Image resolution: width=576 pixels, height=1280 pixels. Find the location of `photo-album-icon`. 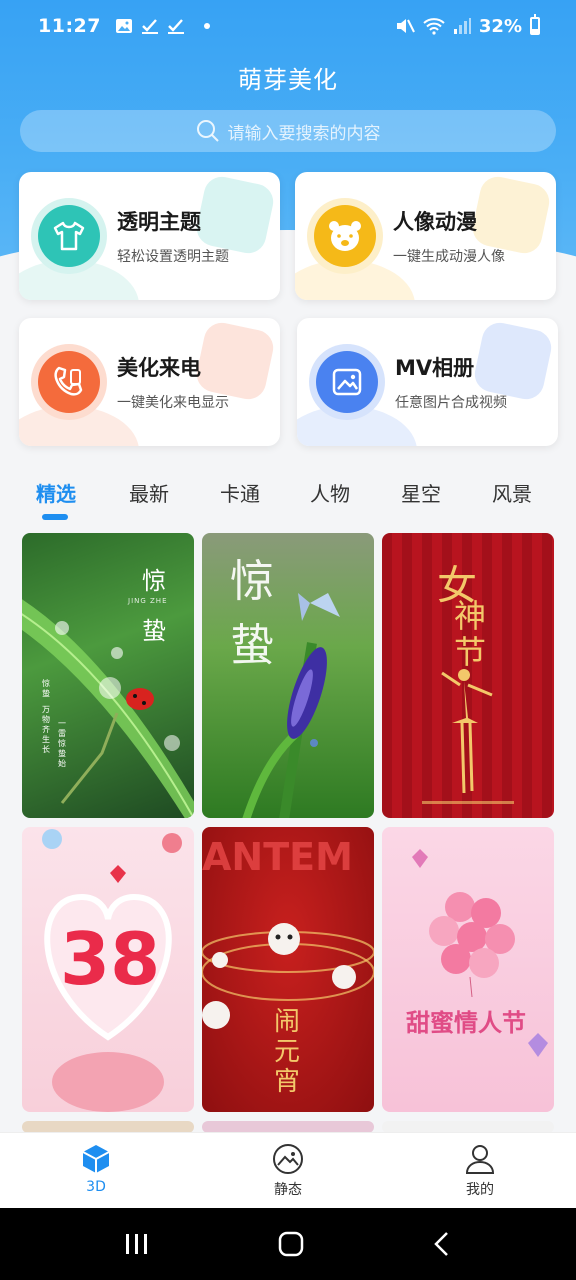

photo-album-icon is located at coordinates (347, 382).